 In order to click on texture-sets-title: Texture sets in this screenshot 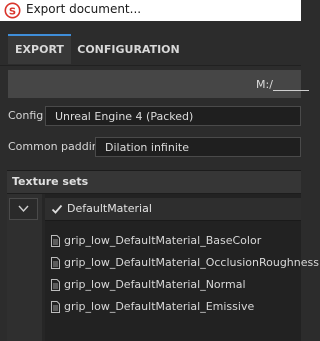, I will do `click(50, 181)`.